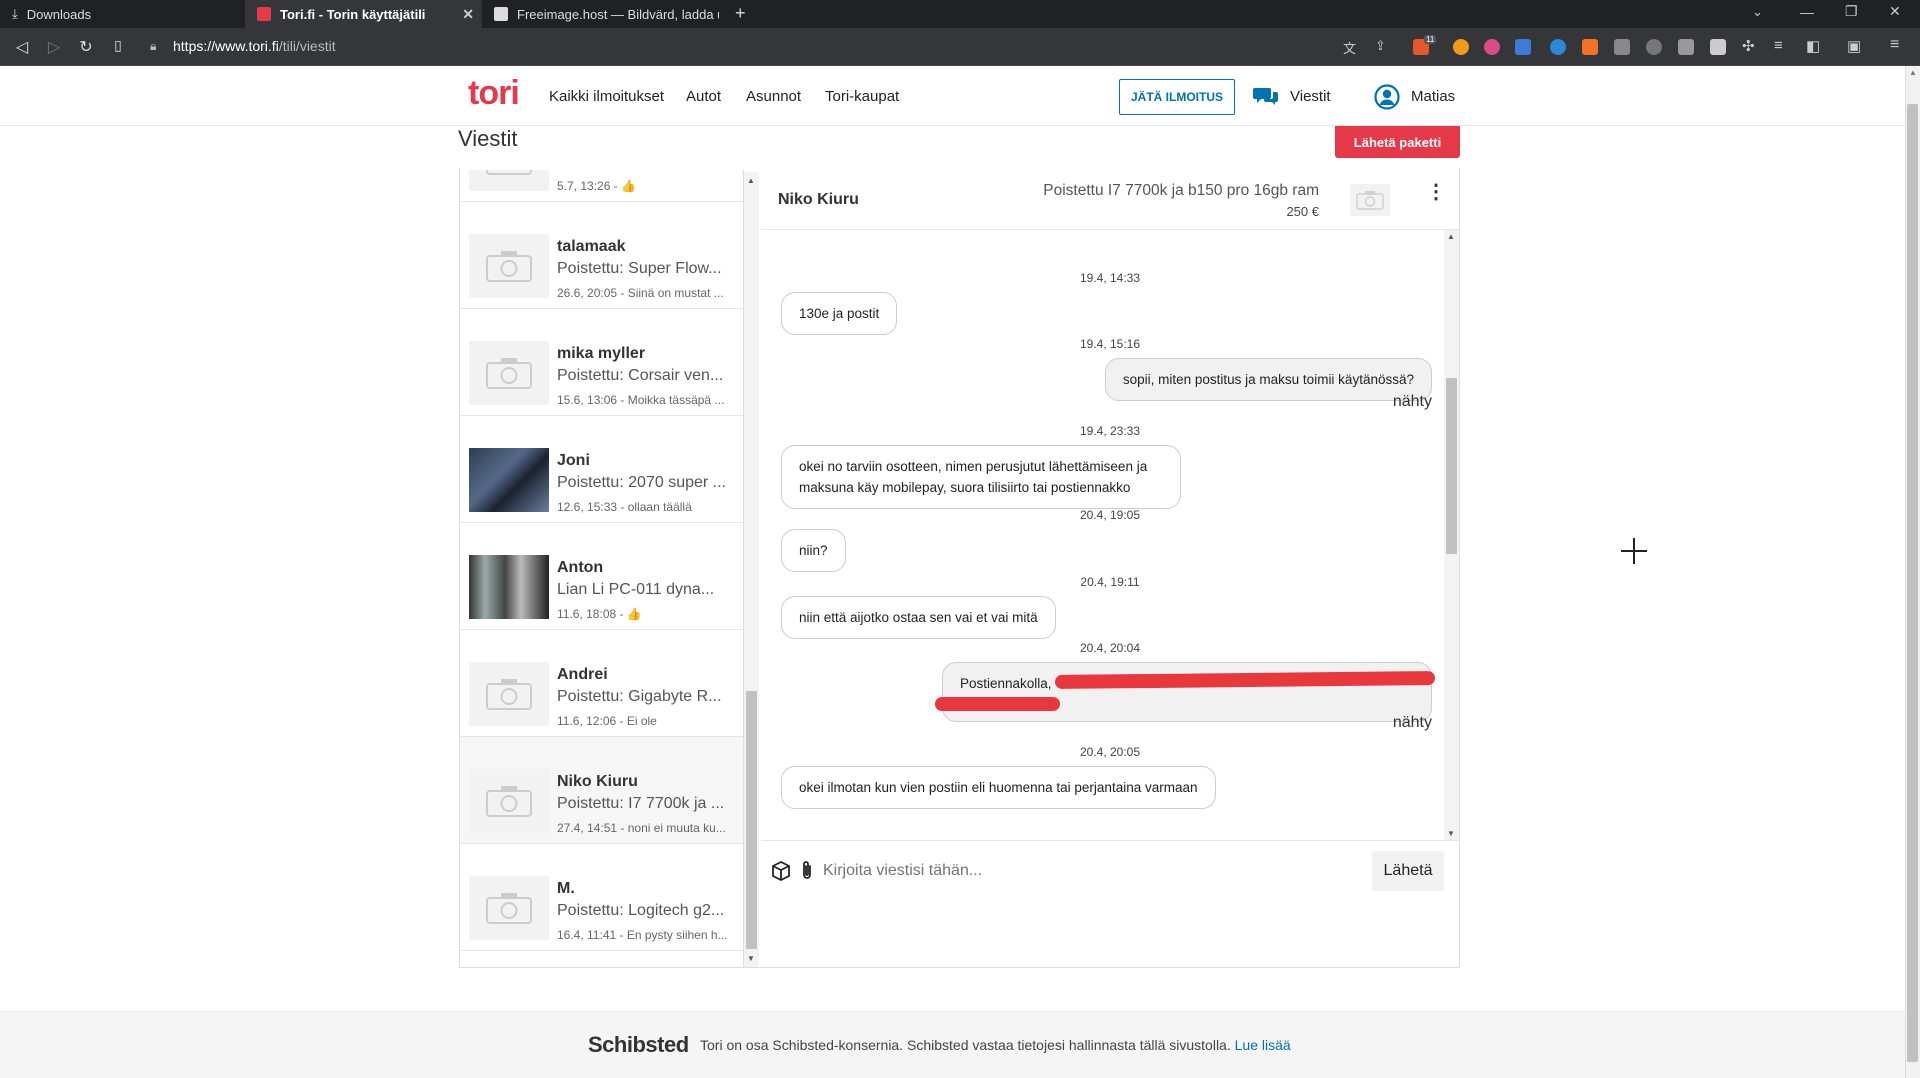 The image size is (1920, 1078). What do you see at coordinates (1263, 1045) in the screenshot?
I see `footer-read-more-link: Lue lisää` at bounding box center [1263, 1045].